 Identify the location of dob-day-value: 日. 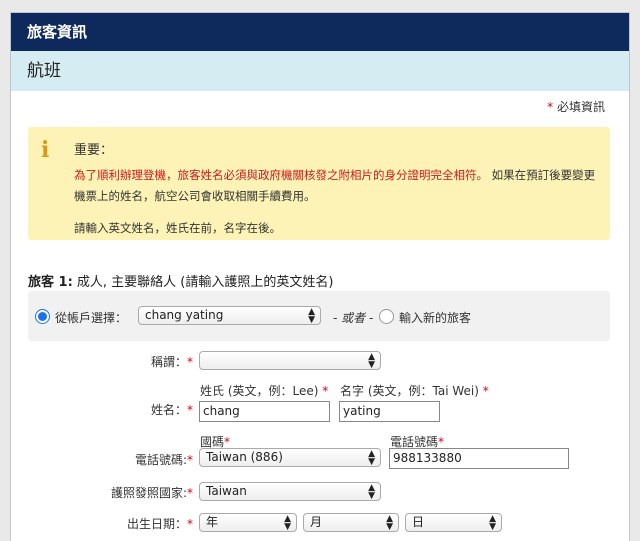
(418, 522).